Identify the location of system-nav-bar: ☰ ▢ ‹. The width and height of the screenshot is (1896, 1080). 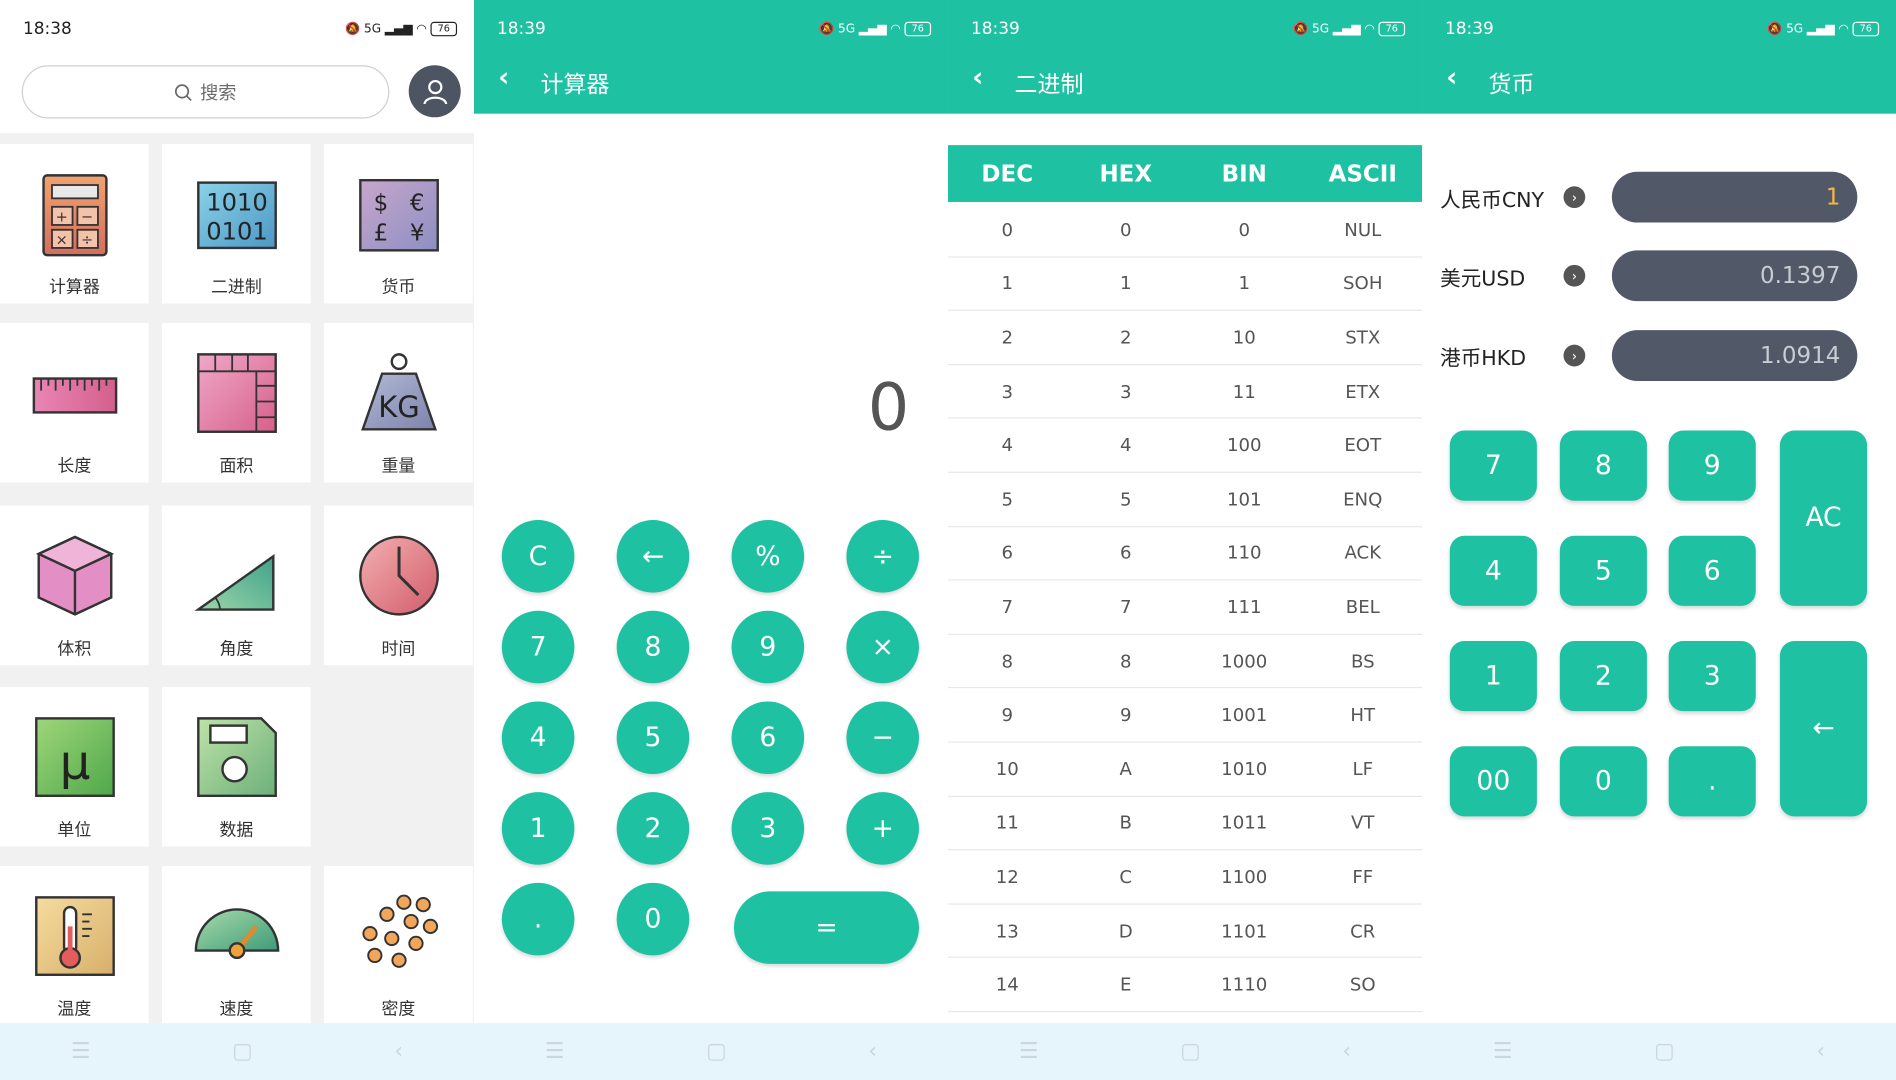
(237, 1051).